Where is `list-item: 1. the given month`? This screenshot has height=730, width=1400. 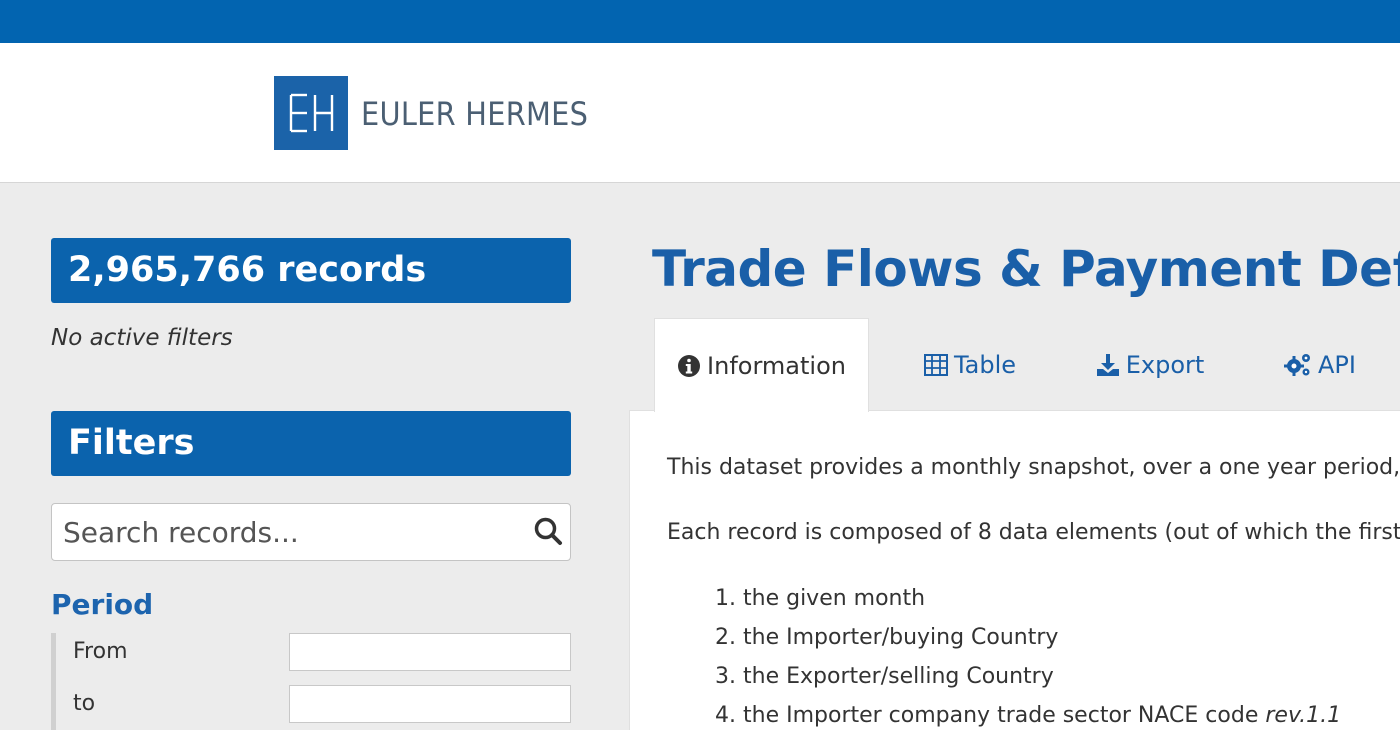 list-item: 1. the given month is located at coordinates (820, 598).